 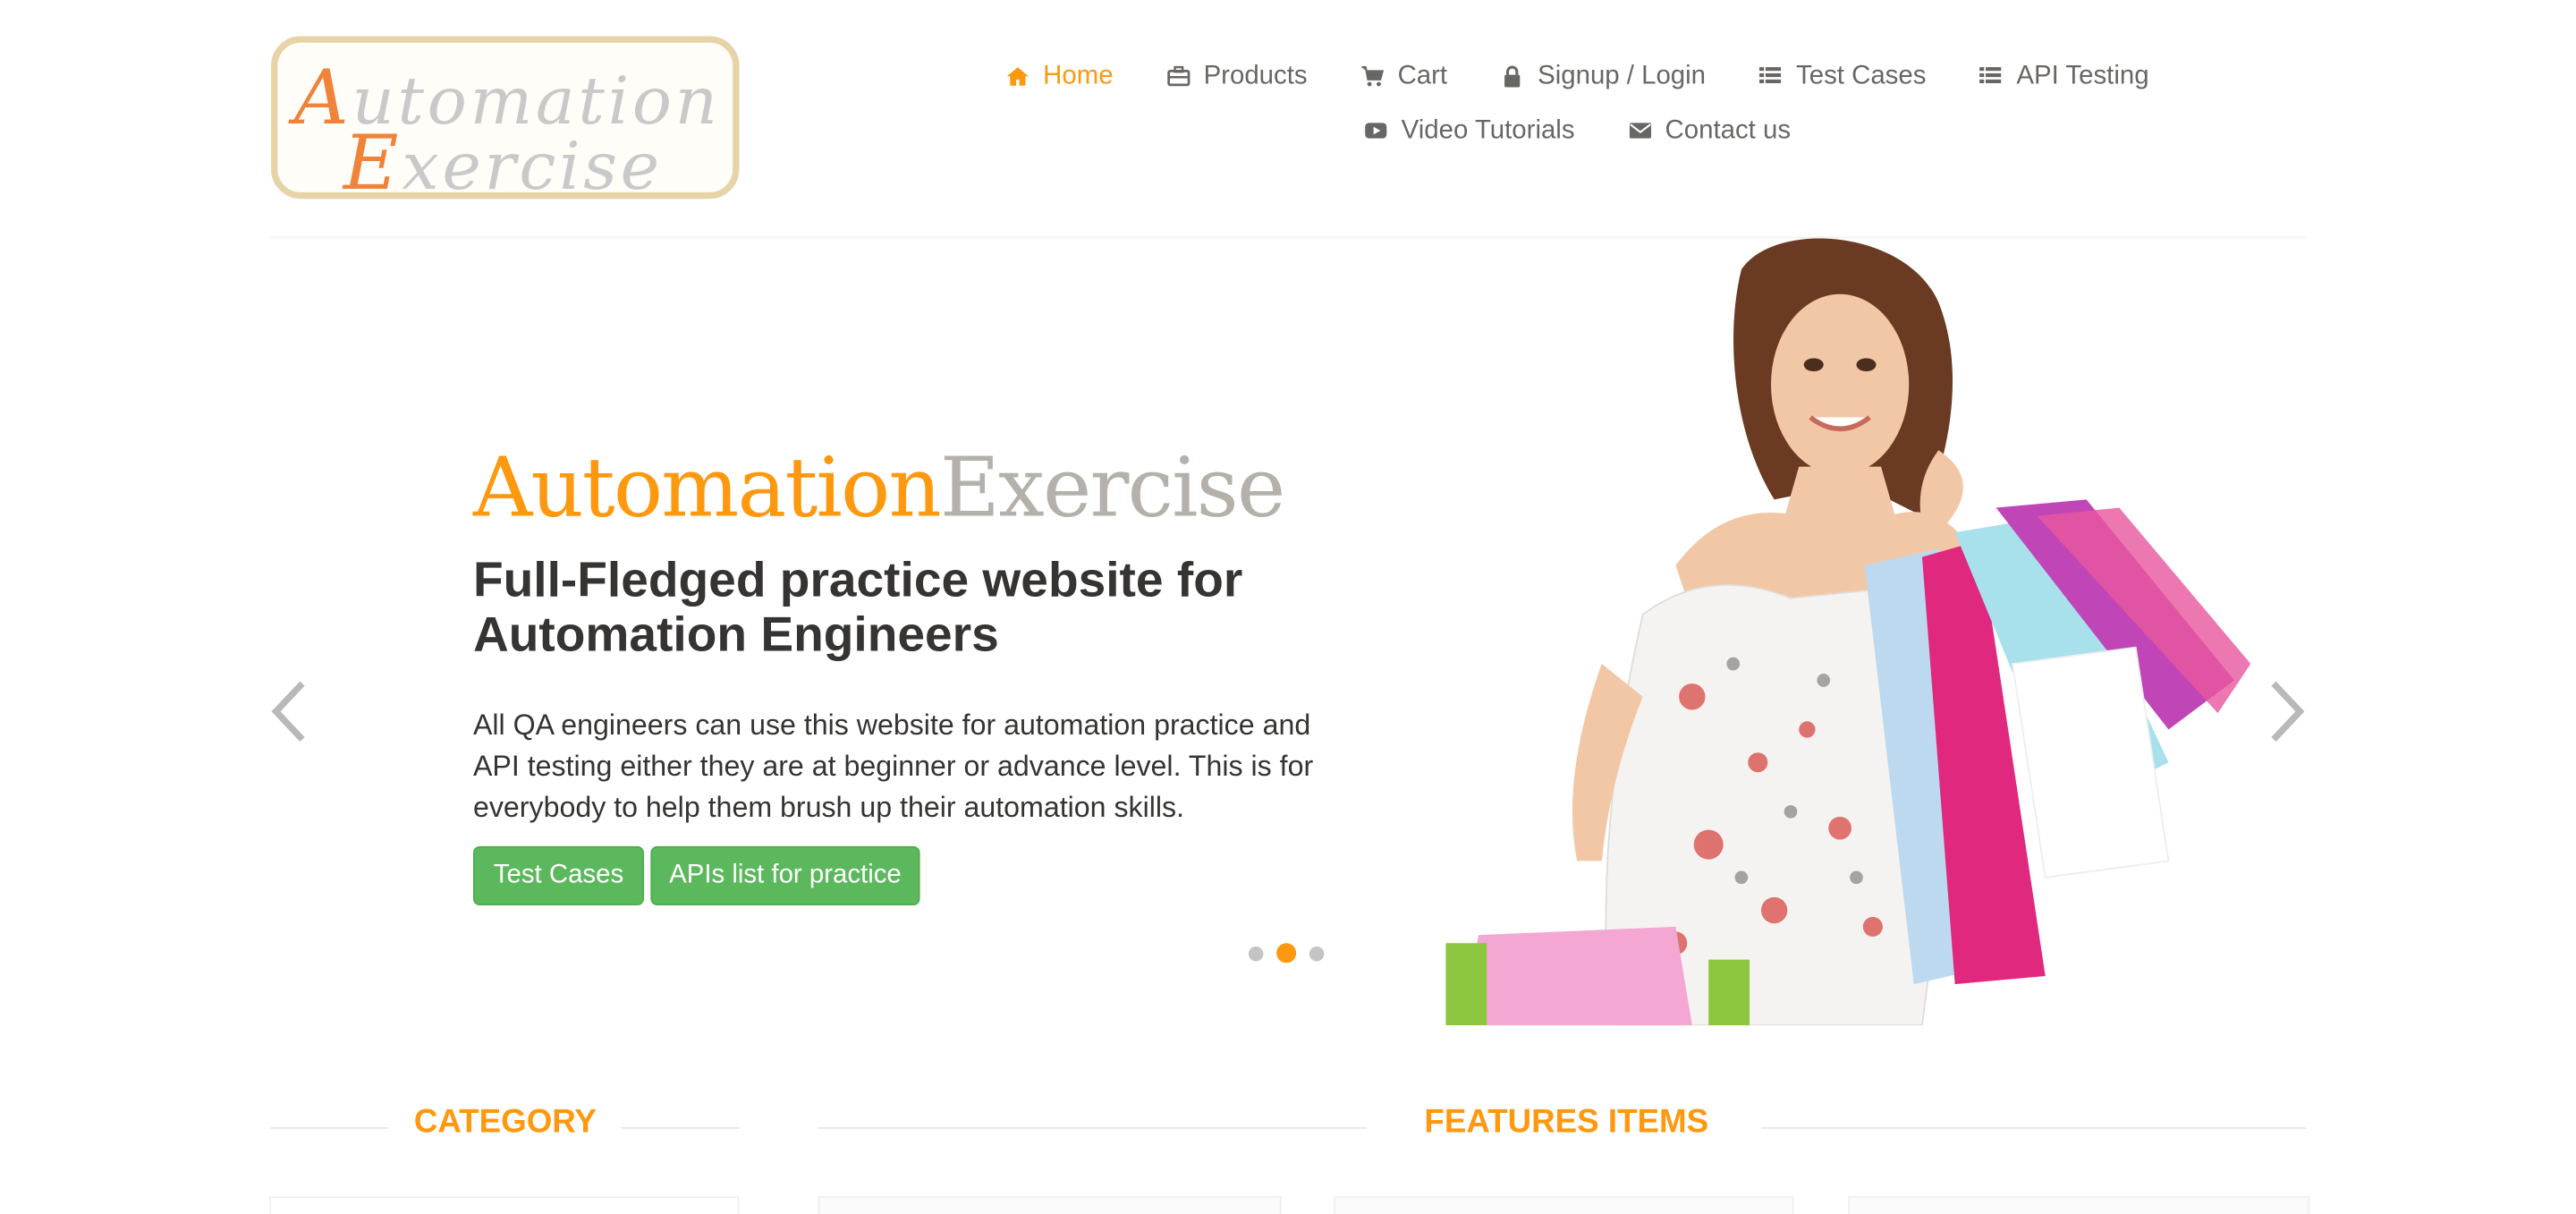 What do you see at coordinates (1059, 76) in the screenshot?
I see `nav-home: Home` at bounding box center [1059, 76].